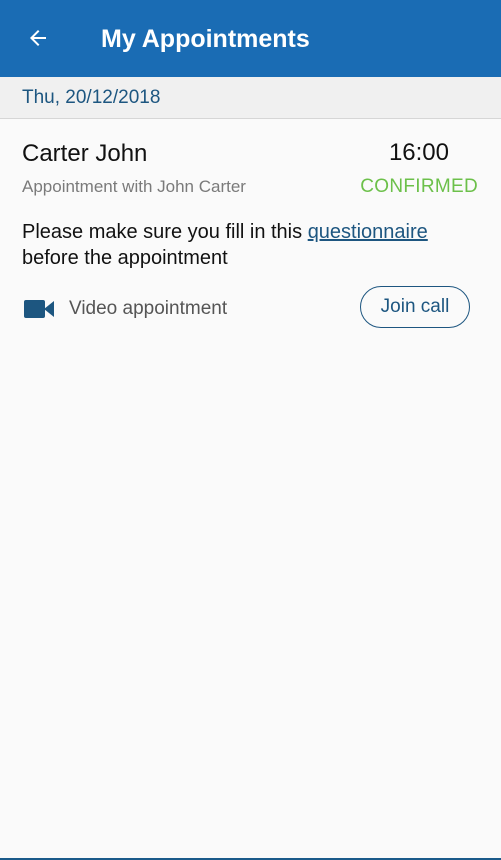 The height and width of the screenshot is (860, 501). I want to click on patient-name: Carter John, so click(85, 153).